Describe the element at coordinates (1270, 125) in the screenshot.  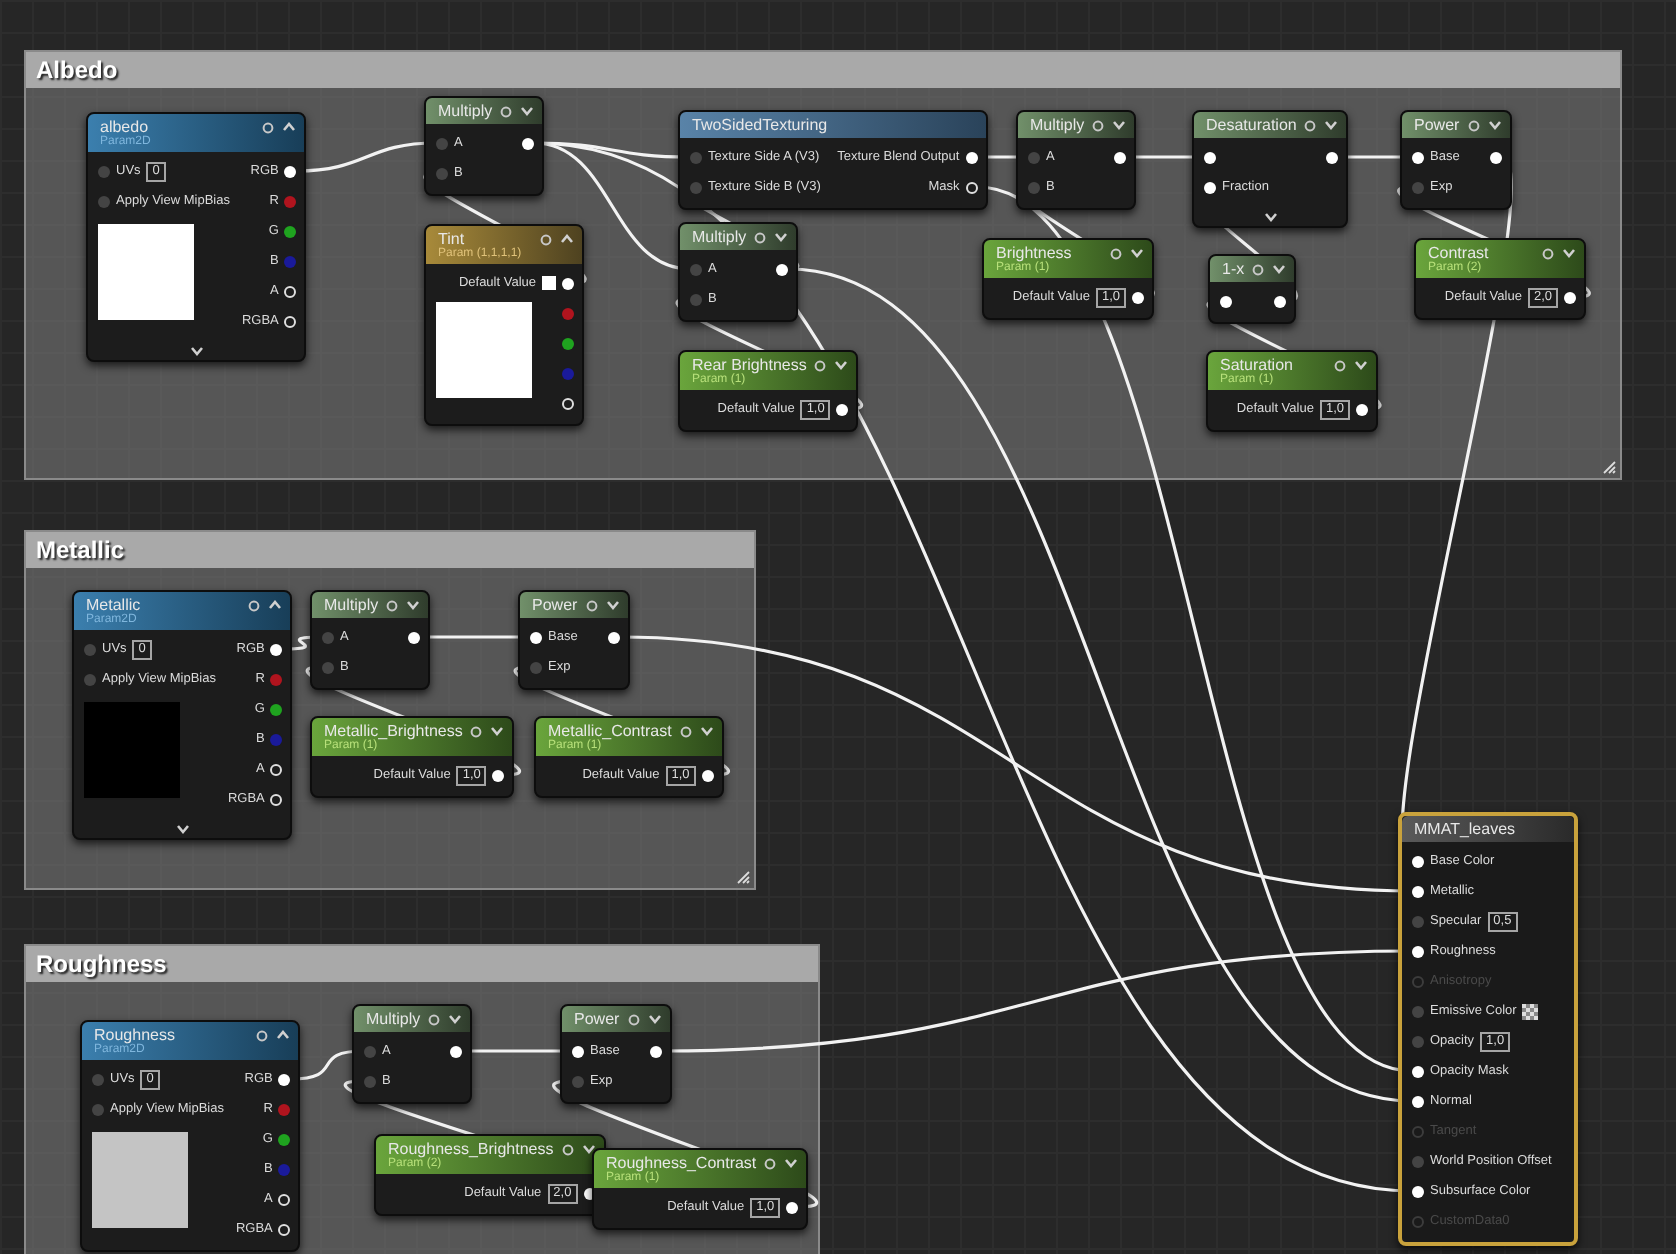
I see `node-header: Desaturation` at that location.